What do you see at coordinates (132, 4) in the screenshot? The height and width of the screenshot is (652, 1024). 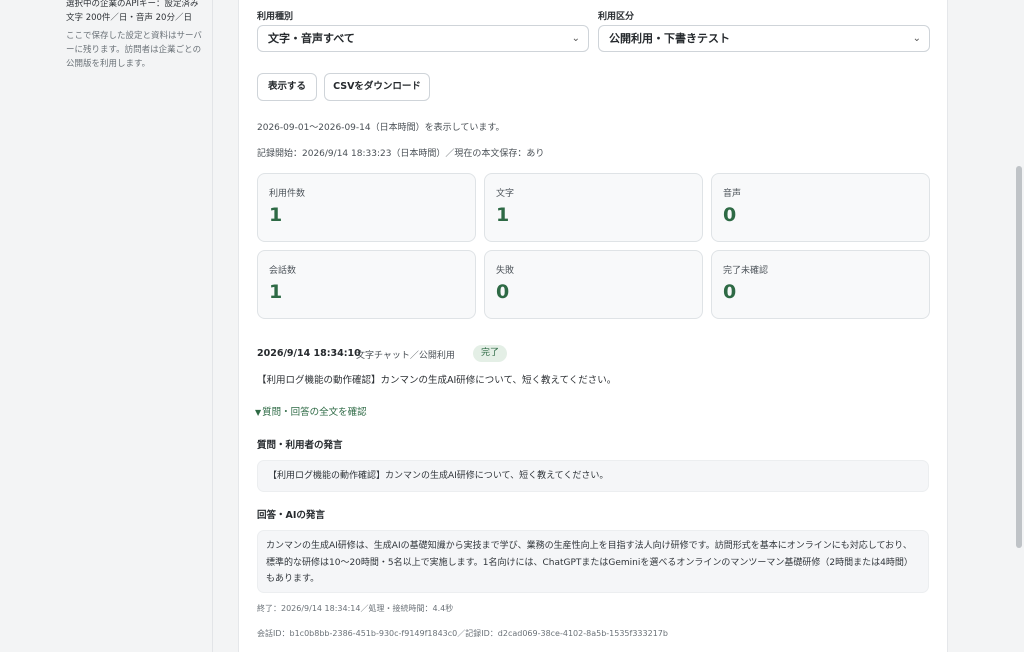 I see `api-key-status: 選択中の企業のAPIキー：設定済み` at bounding box center [132, 4].